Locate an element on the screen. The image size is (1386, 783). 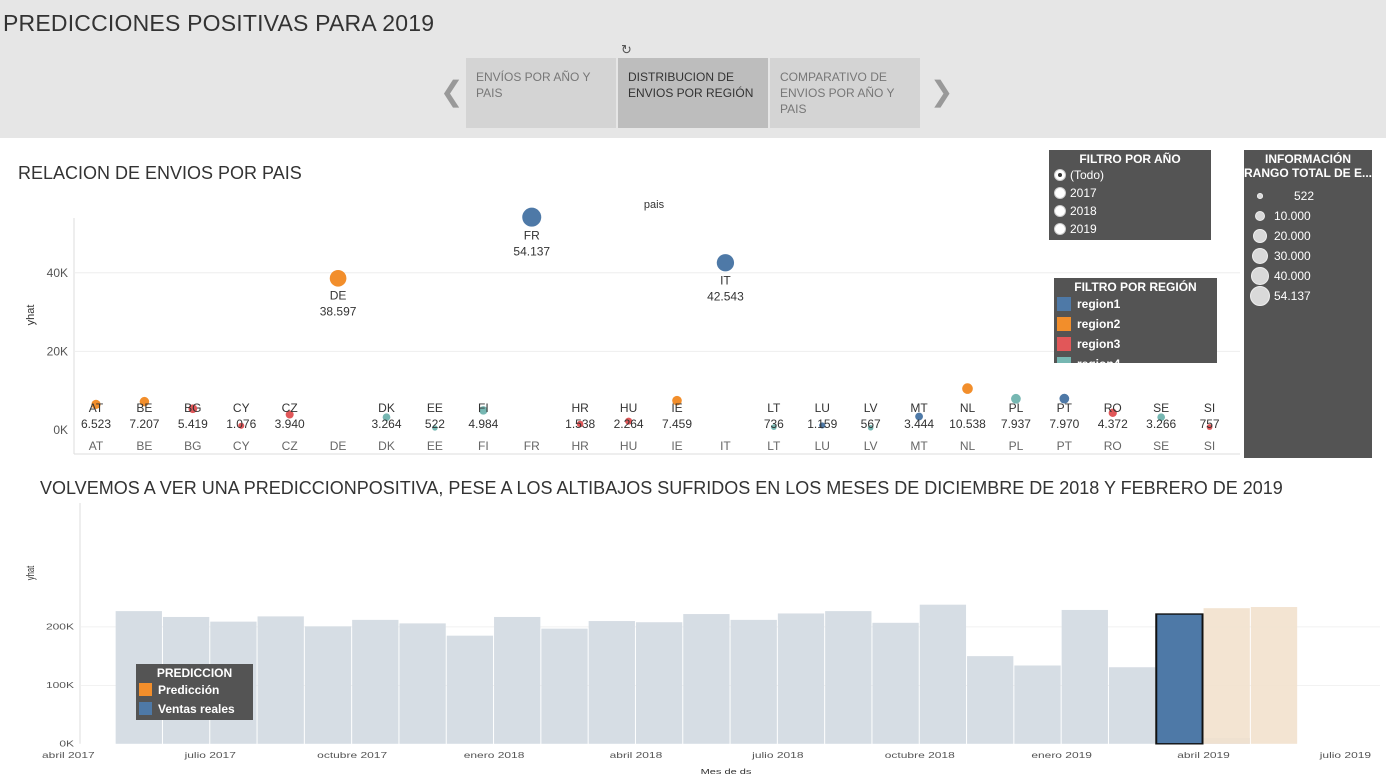
point-value-label: 7.207 is located at coordinates (144, 424).